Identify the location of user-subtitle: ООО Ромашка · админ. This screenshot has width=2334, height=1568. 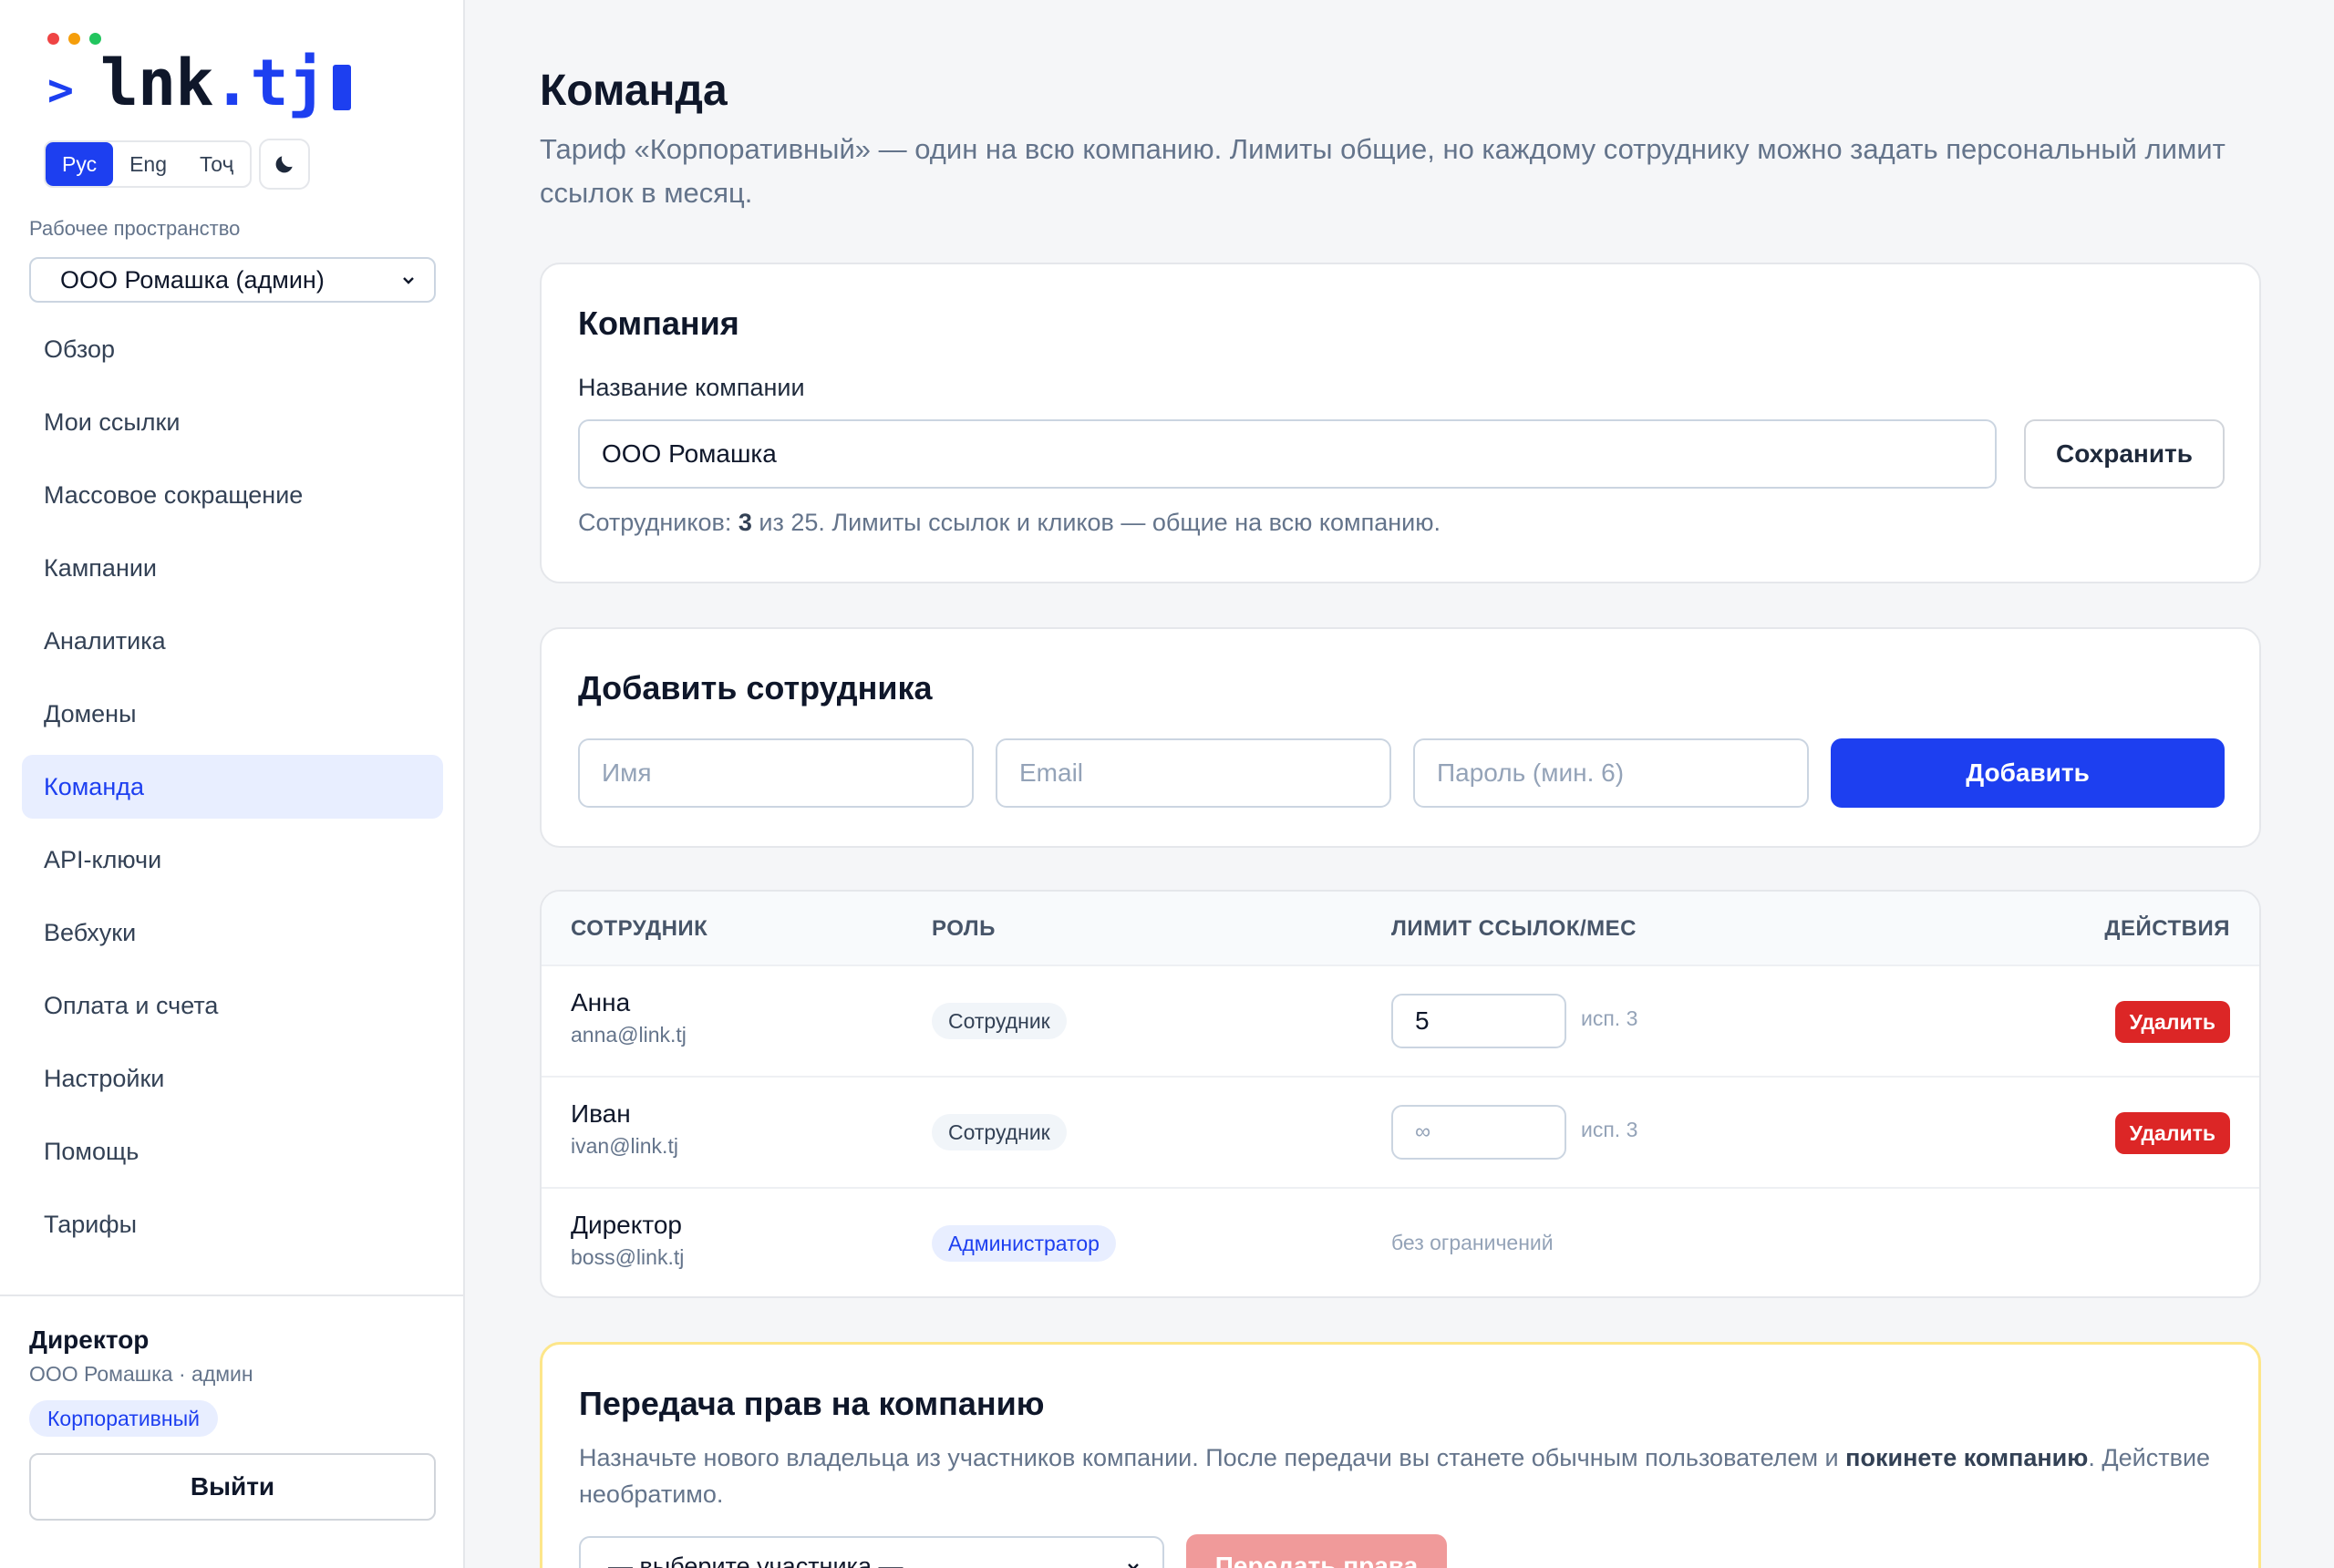
(141, 1374).